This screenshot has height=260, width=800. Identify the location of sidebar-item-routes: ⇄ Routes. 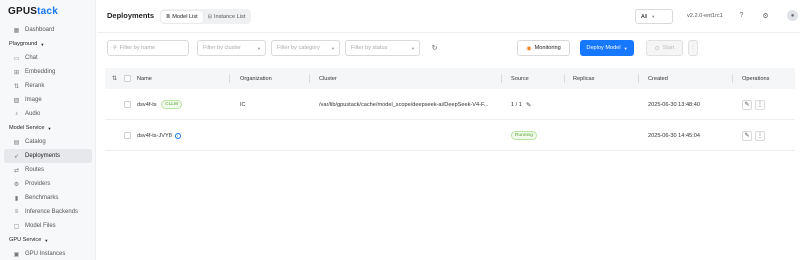
(48, 170).